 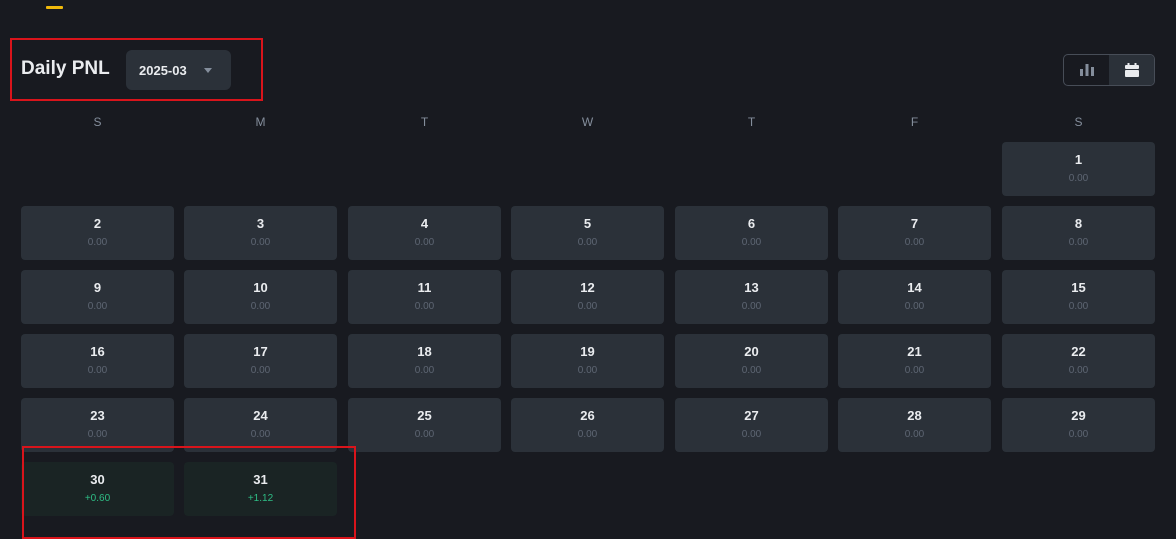 What do you see at coordinates (260, 122) in the screenshot?
I see `weekday-label: M` at bounding box center [260, 122].